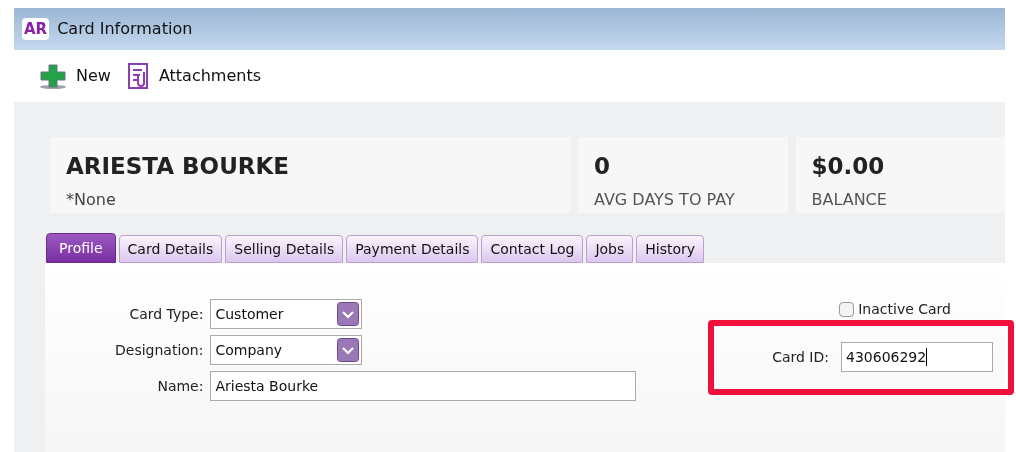  I want to click on tab: Card Details, so click(170, 249).